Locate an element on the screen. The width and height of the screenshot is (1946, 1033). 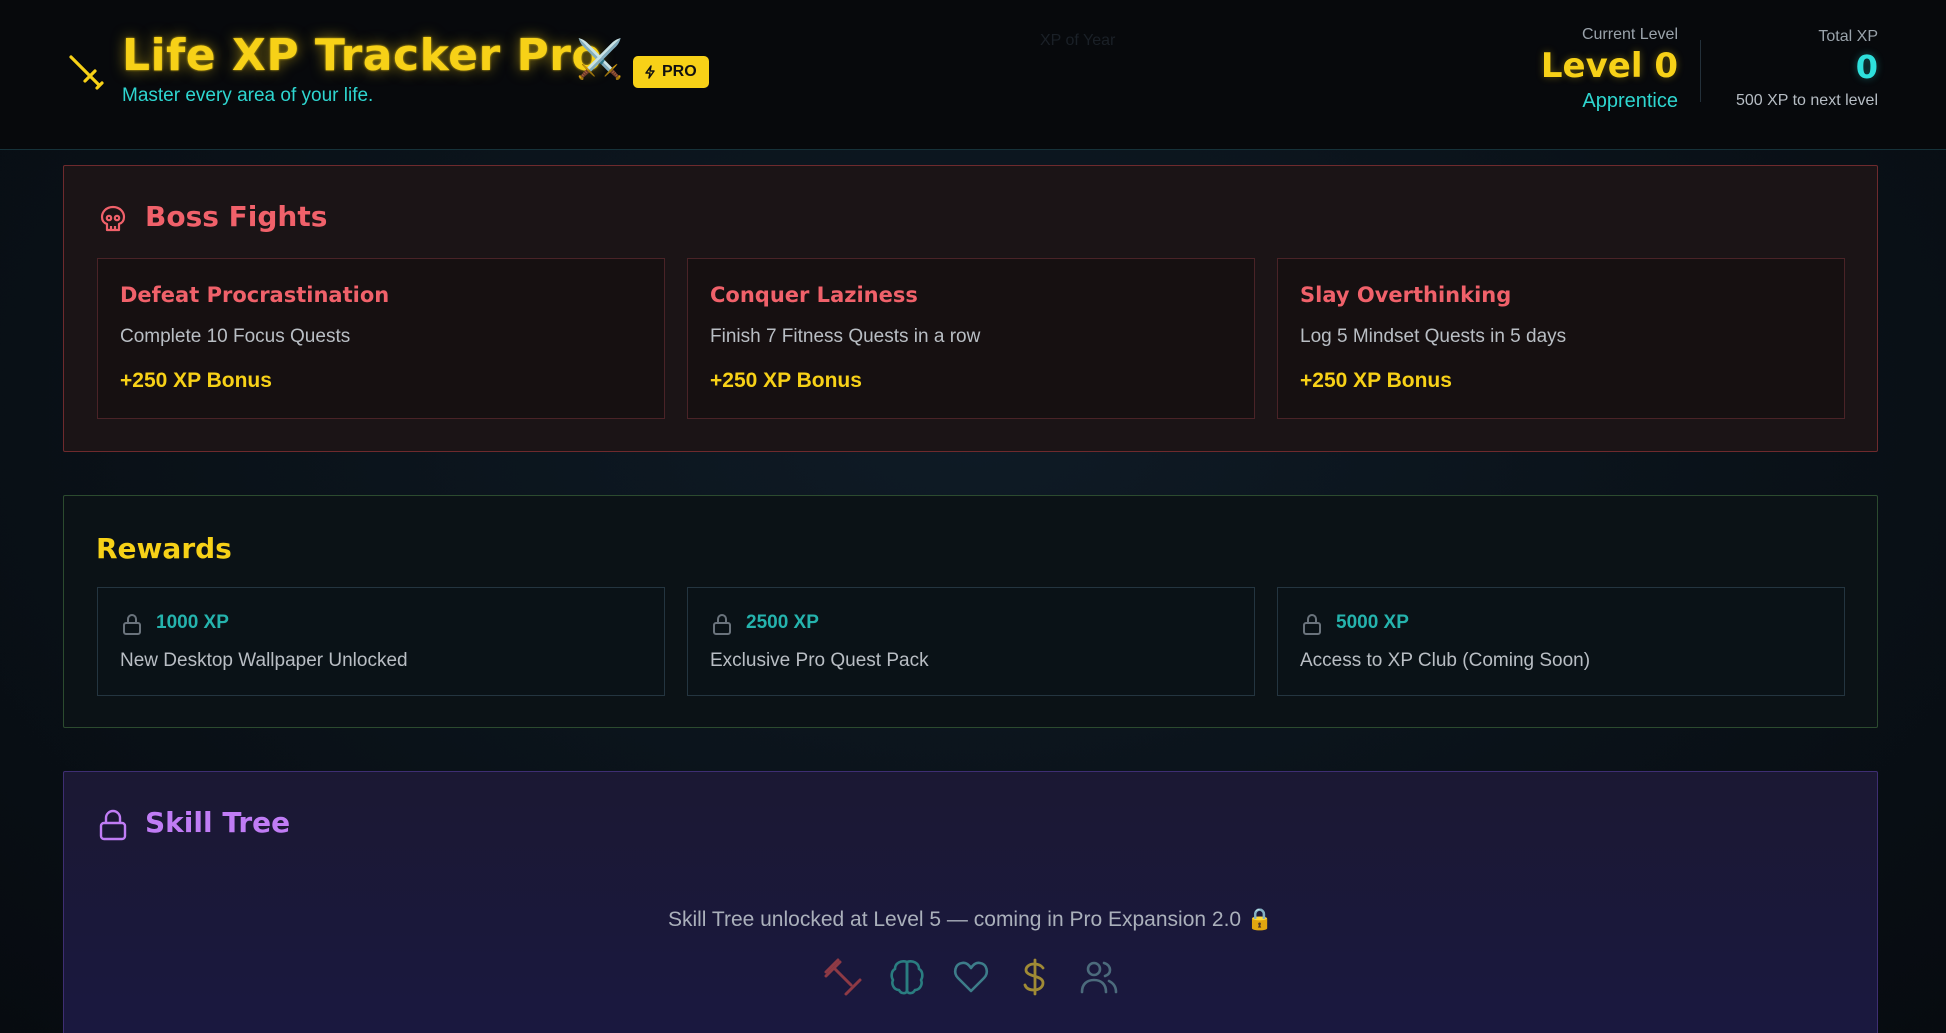
header-divider is located at coordinates (1700, 71).